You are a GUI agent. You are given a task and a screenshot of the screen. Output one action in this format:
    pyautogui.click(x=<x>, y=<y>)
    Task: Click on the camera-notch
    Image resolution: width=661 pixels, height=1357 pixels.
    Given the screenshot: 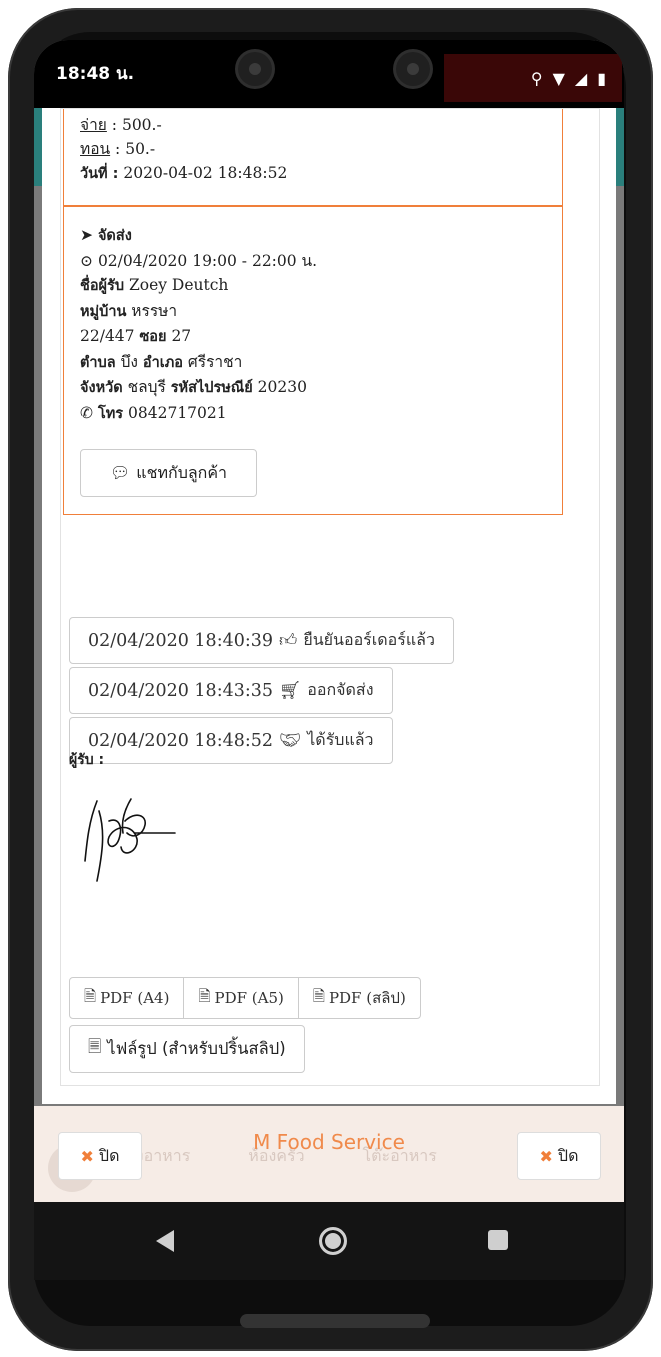 What is the action you would take?
    pyautogui.click(x=334, y=71)
    